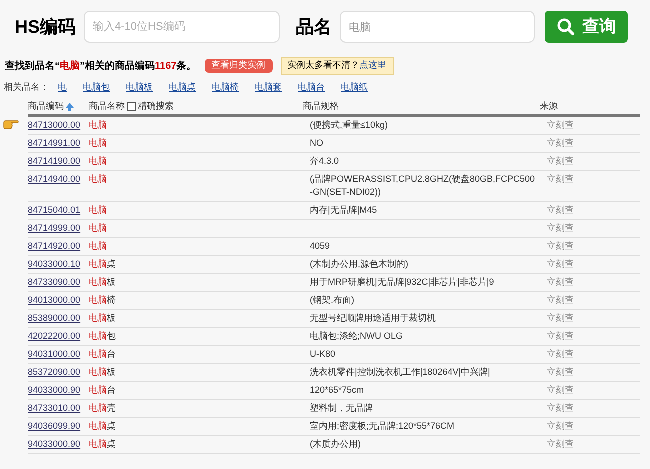  What do you see at coordinates (373, 318) in the screenshot?
I see `product-spec: 无型号纪顺牌用途适用于裁切机` at bounding box center [373, 318].